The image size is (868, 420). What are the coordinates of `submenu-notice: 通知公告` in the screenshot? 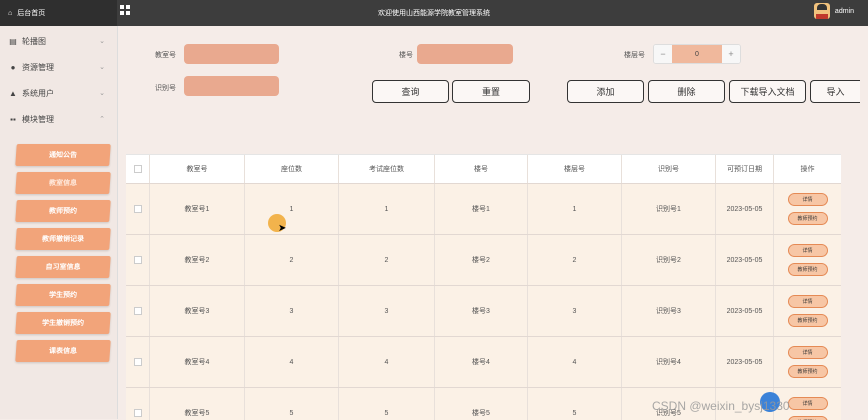 It's located at (63, 155).